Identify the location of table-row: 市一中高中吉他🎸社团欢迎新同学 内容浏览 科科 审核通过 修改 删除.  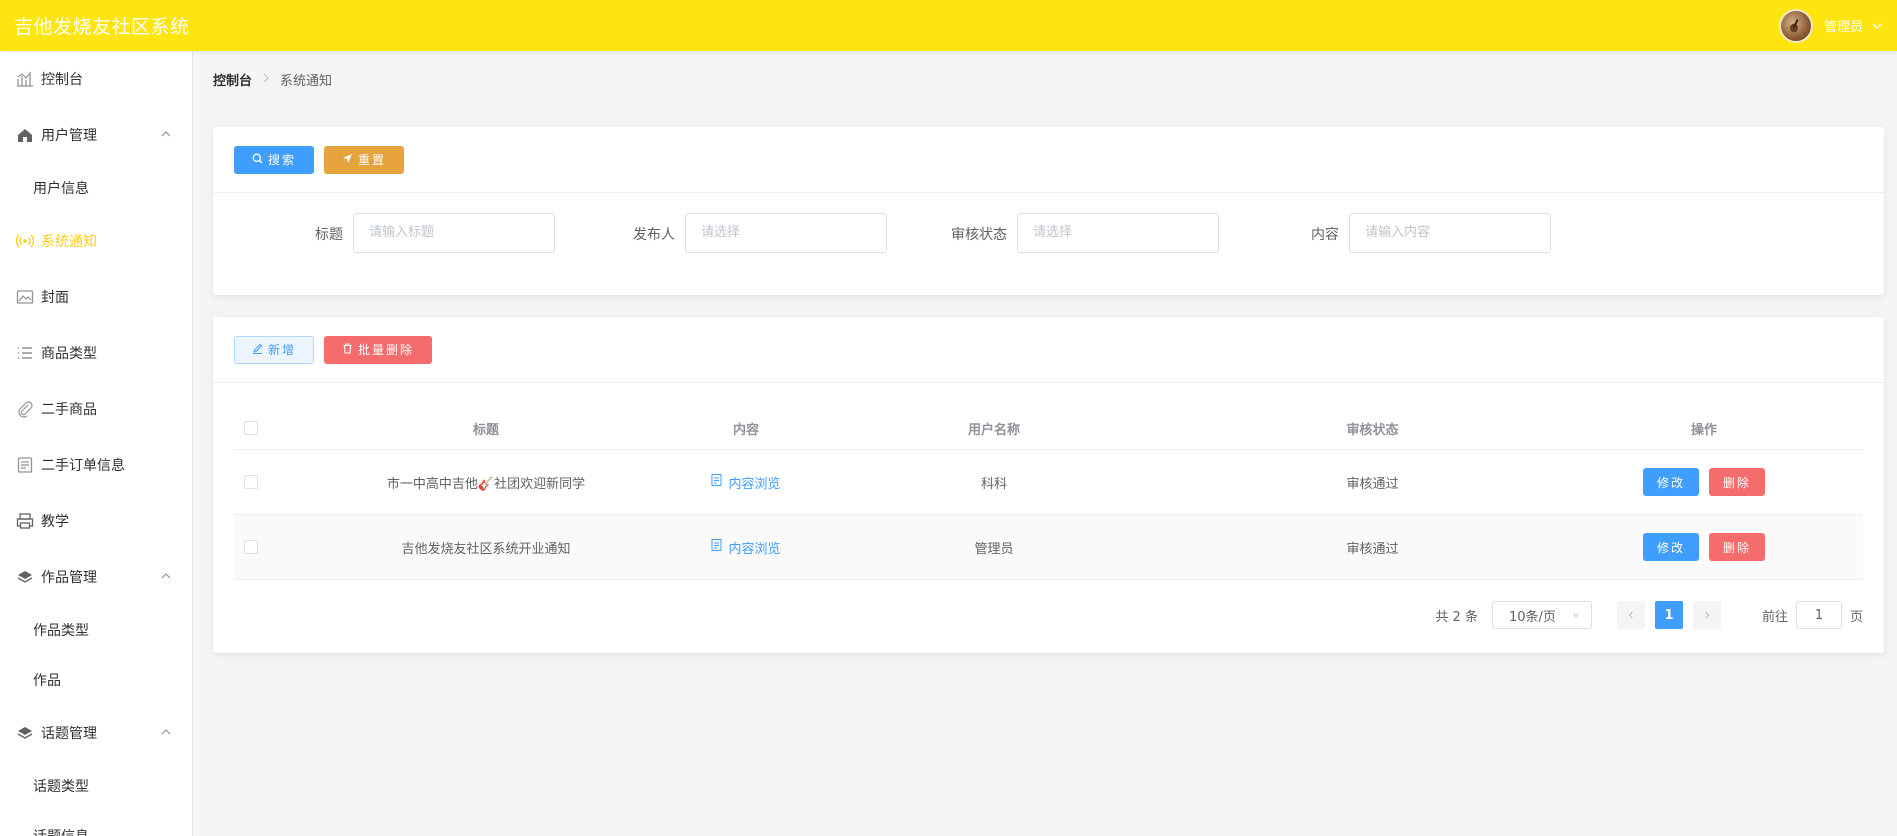
(1048, 482).